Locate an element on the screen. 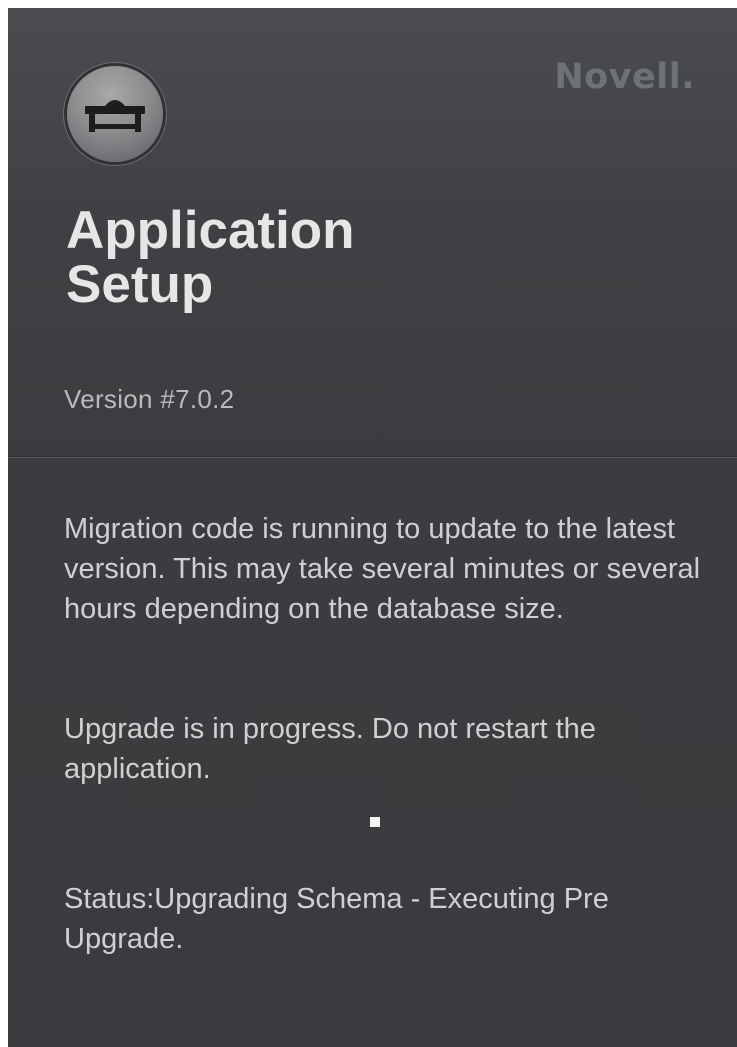 This screenshot has height=1047, width=737. version-label: Version #7.0.2 is located at coordinates (149, 399).